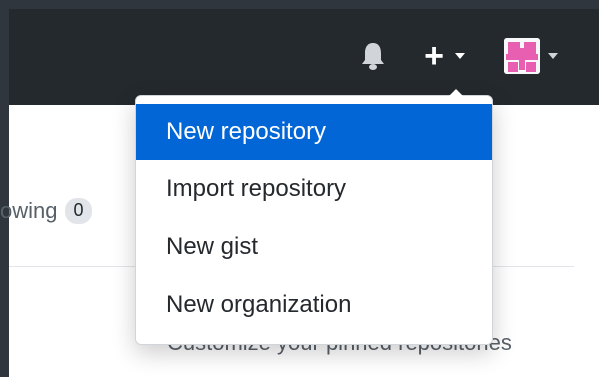  I want to click on menu-item-new-repository: New repository, so click(314, 132).